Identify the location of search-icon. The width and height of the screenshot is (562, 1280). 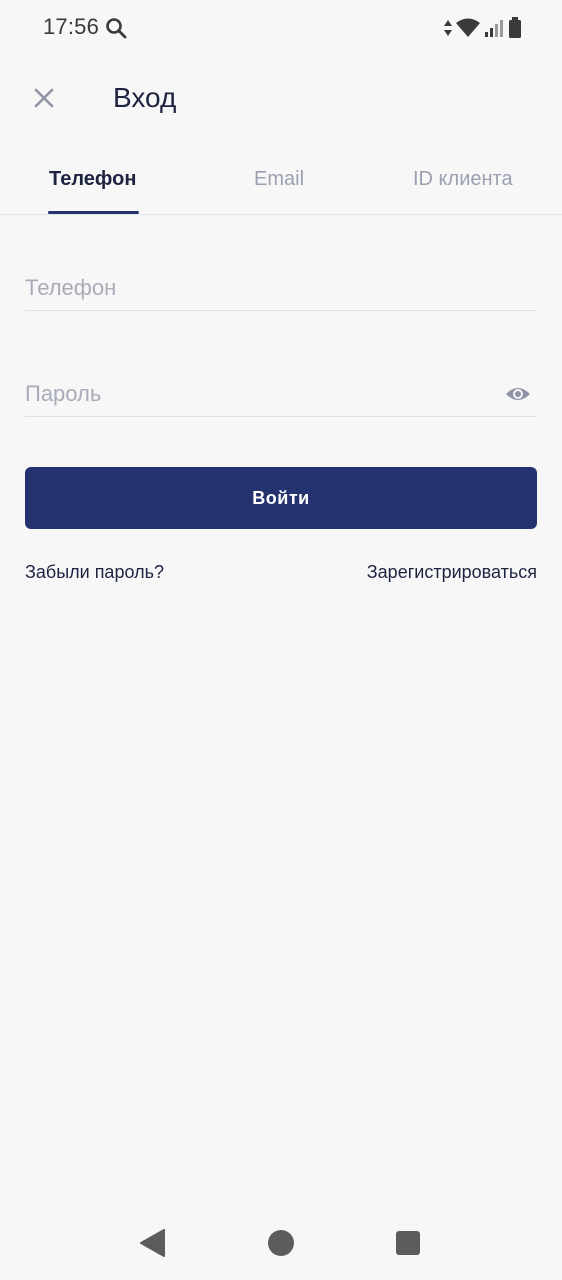
(116, 28).